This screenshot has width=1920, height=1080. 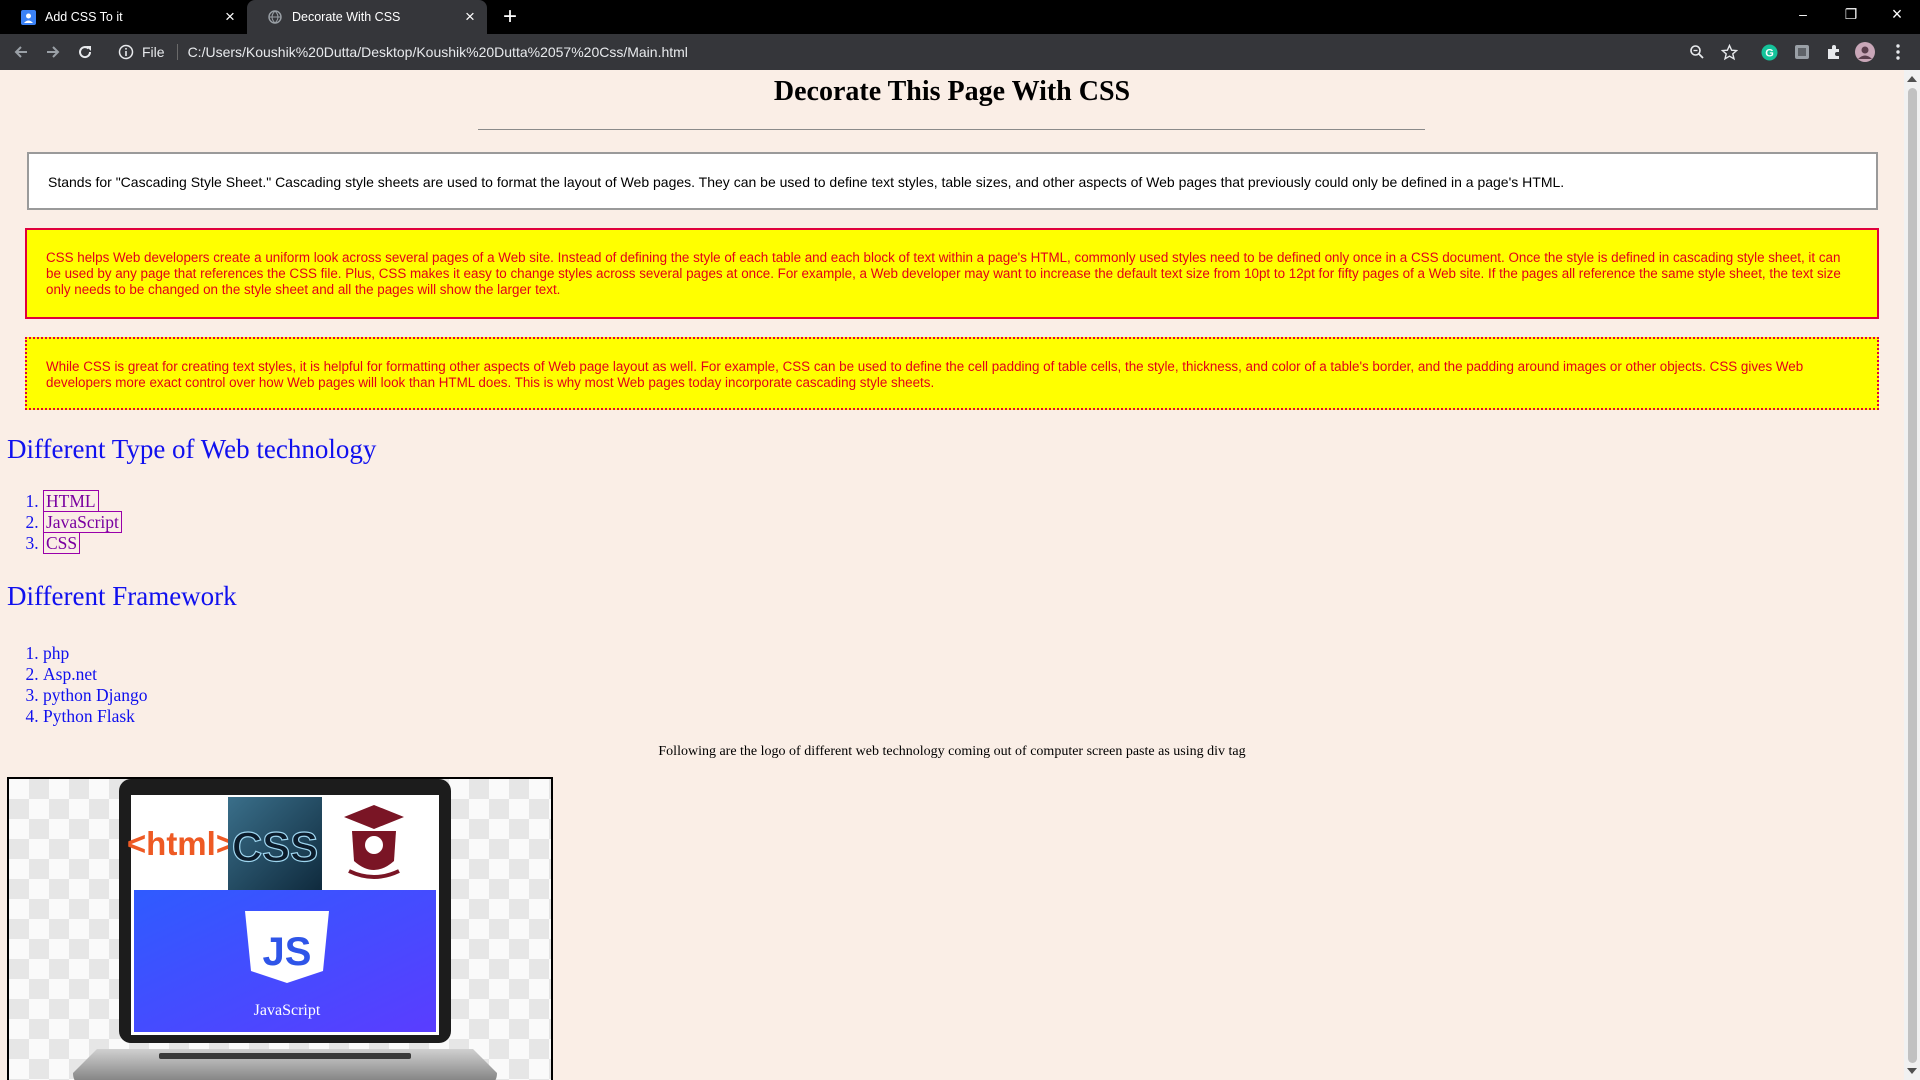 I want to click on section-heading-framework: Different Framework, so click(x=122, y=596).